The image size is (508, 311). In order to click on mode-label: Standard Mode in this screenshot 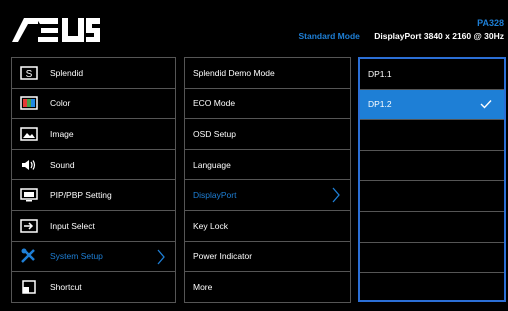, I will do `click(329, 36)`.